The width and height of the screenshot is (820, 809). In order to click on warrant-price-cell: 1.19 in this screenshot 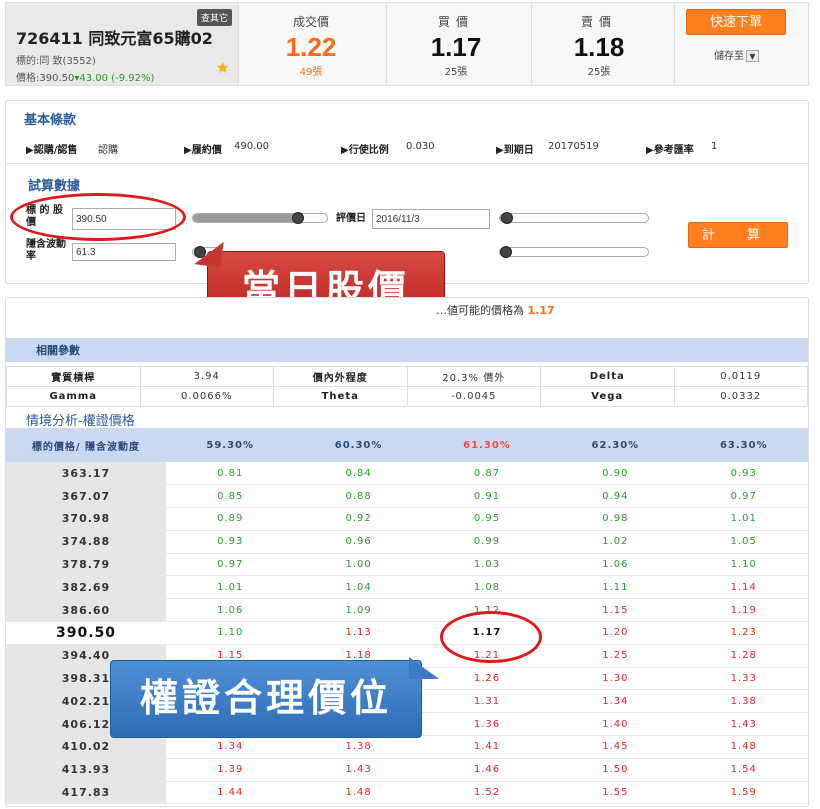, I will do `click(743, 610)`.